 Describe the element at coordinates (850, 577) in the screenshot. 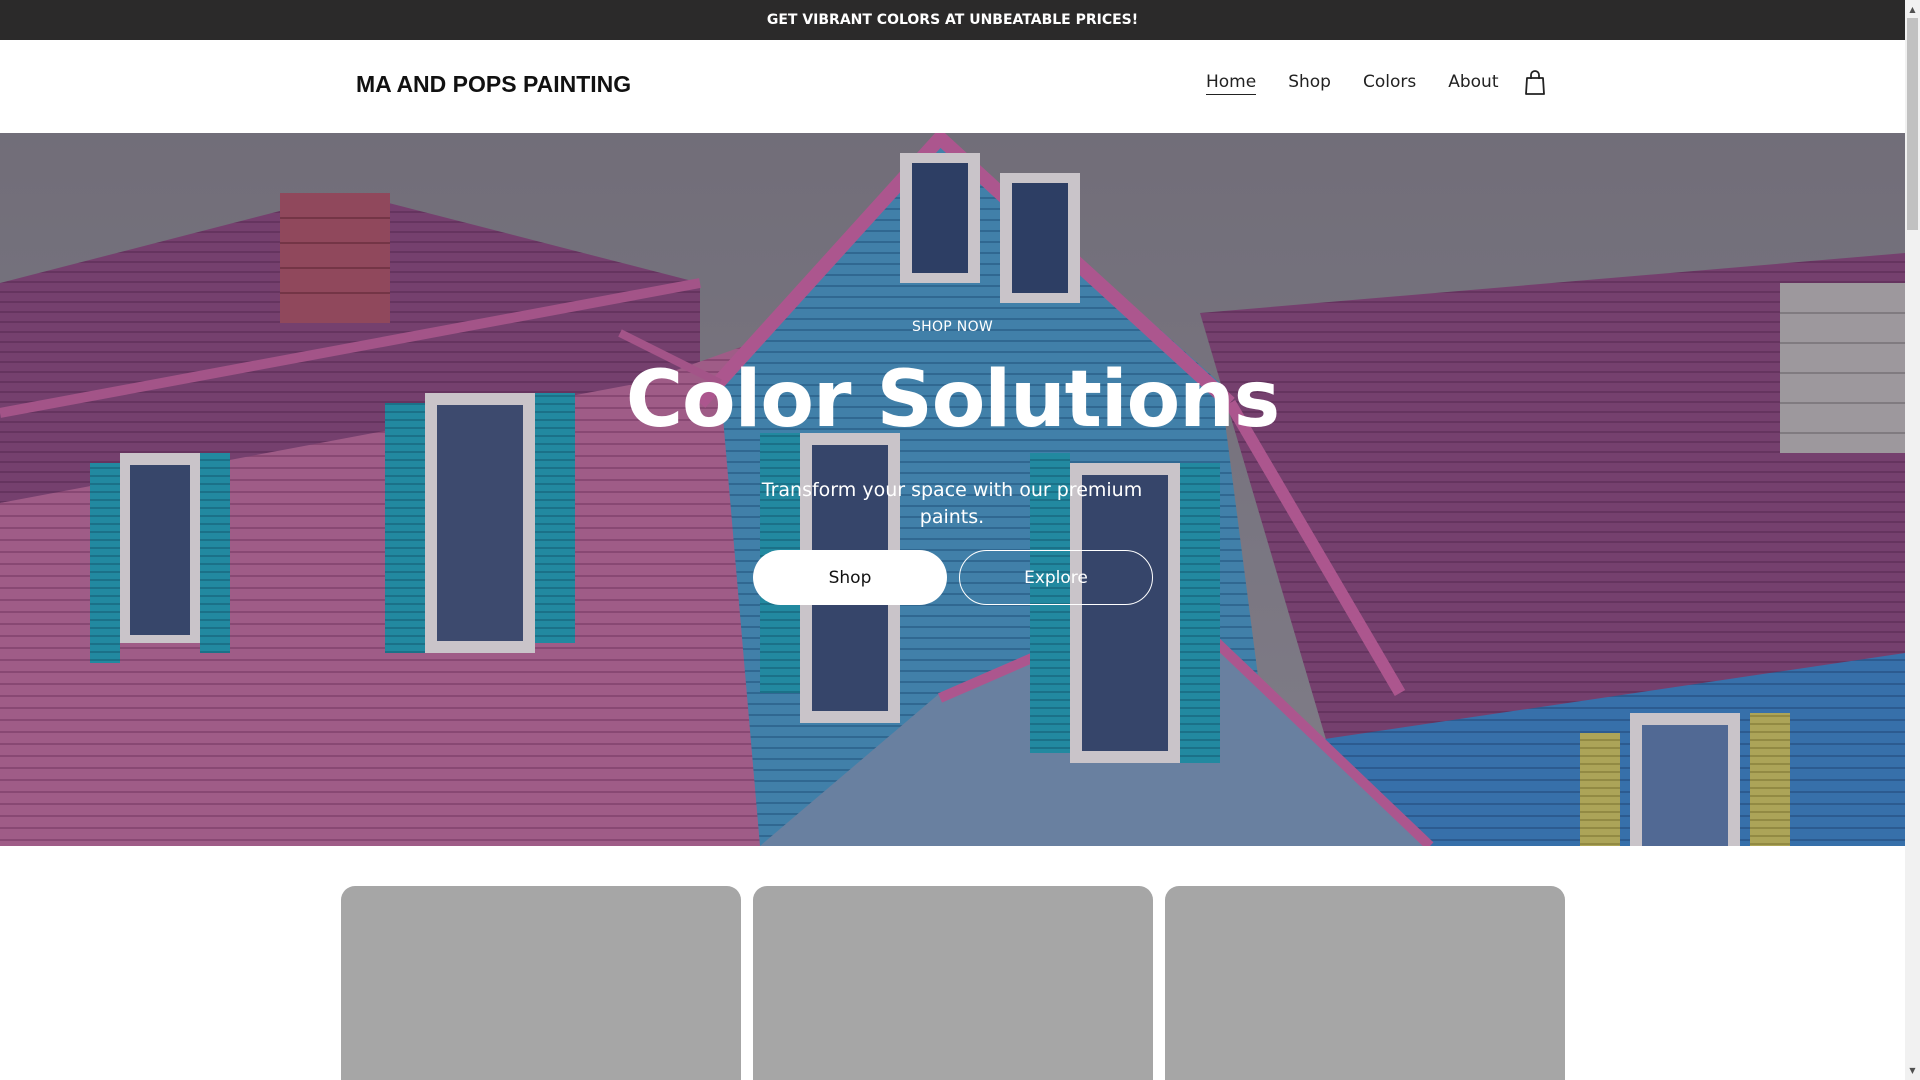

I see `hero-shop-button: Shop` at that location.